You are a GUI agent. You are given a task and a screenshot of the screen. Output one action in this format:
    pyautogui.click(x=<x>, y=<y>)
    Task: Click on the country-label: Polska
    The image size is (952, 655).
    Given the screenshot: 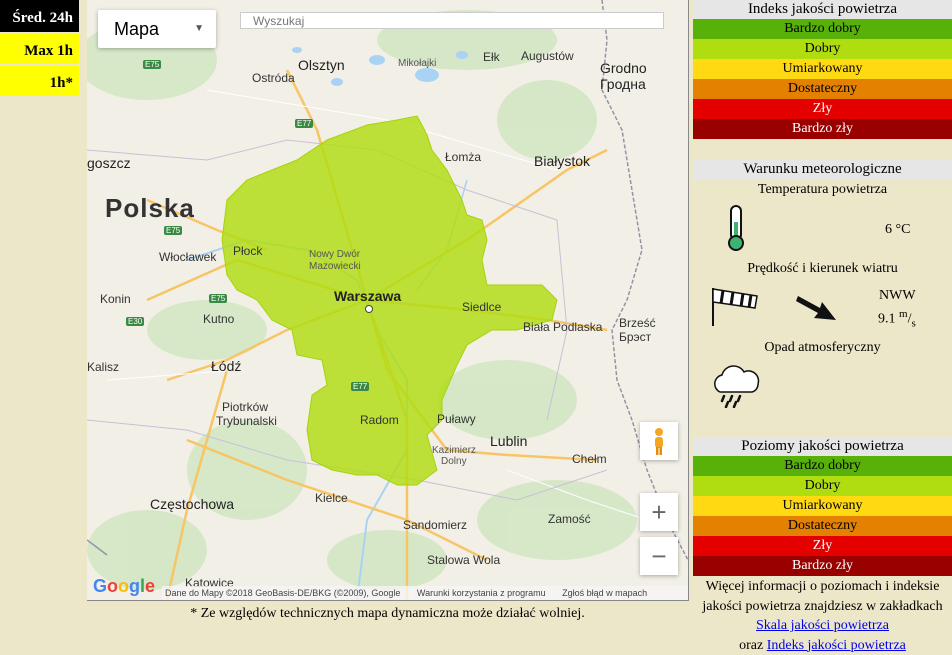 What is the action you would take?
    pyautogui.click(x=150, y=208)
    